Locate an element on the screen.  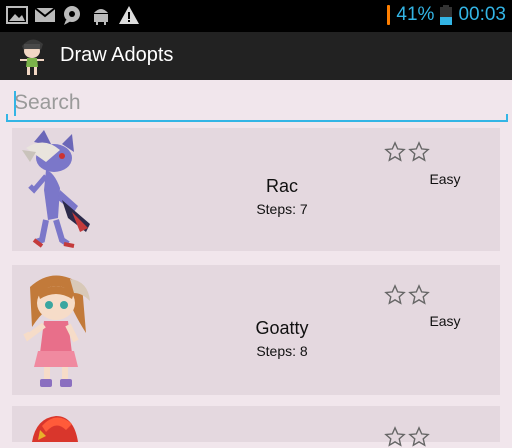
image-icon is located at coordinates (17, 15).